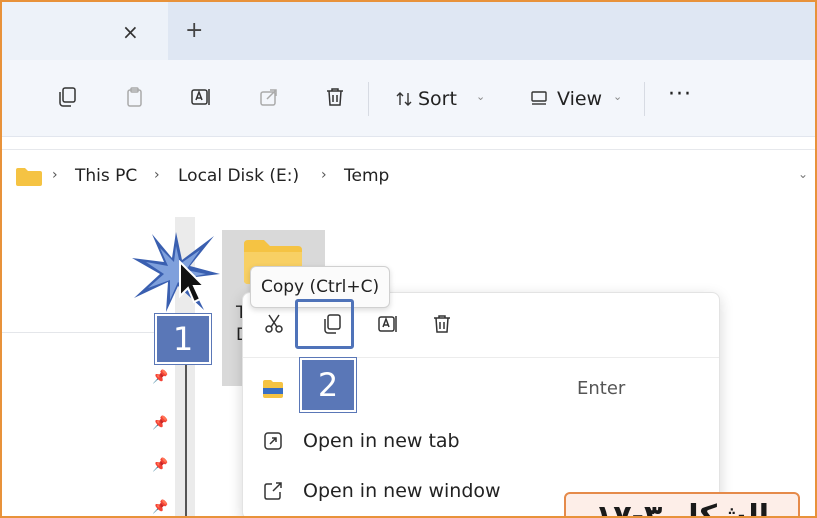 This screenshot has width=817, height=518. What do you see at coordinates (408, 31) in the screenshot?
I see `tab-bar: × +` at bounding box center [408, 31].